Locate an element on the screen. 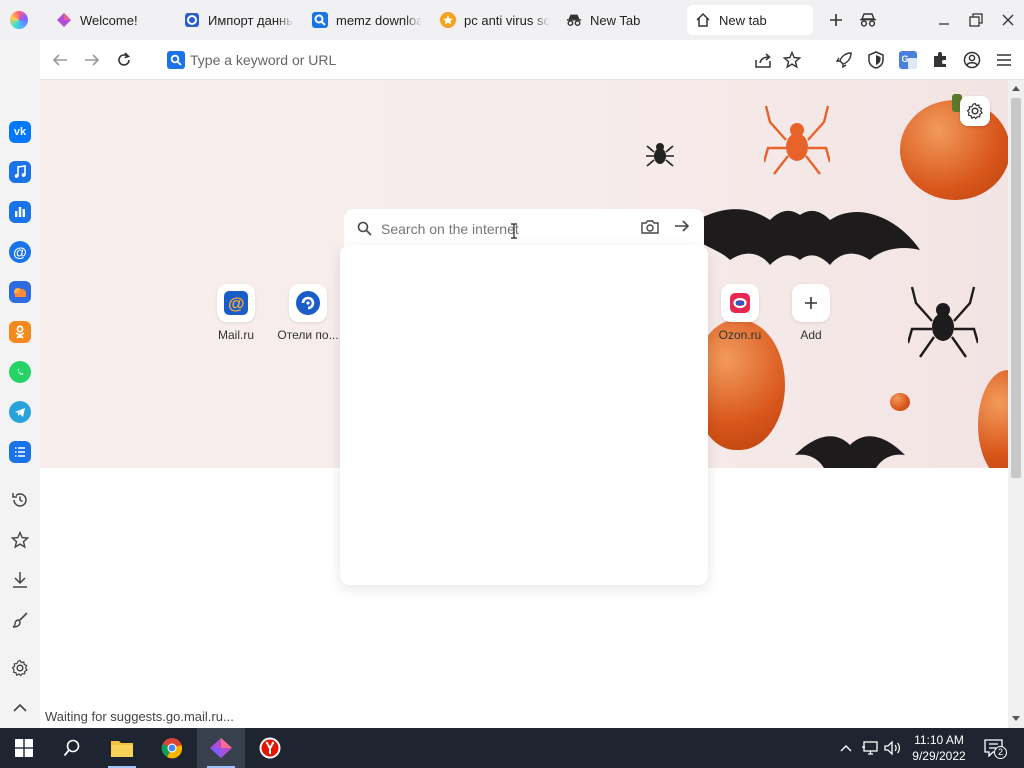 This screenshot has height=768, width=1024. share-icon is located at coordinates (763, 60).